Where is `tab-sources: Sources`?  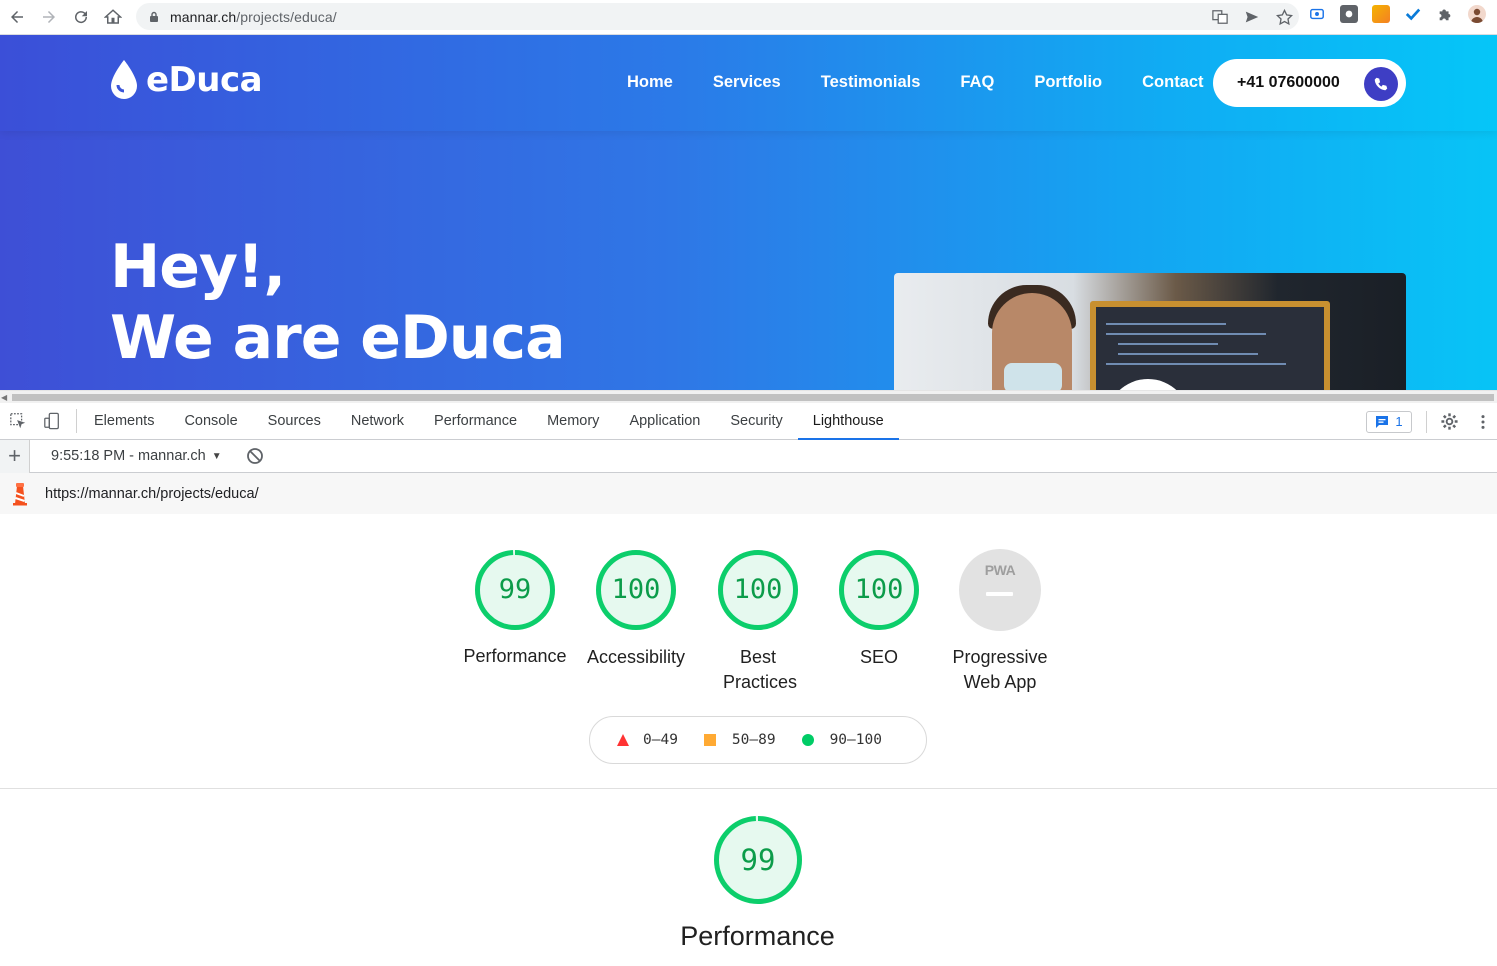 tab-sources: Sources is located at coordinates (294, 421).